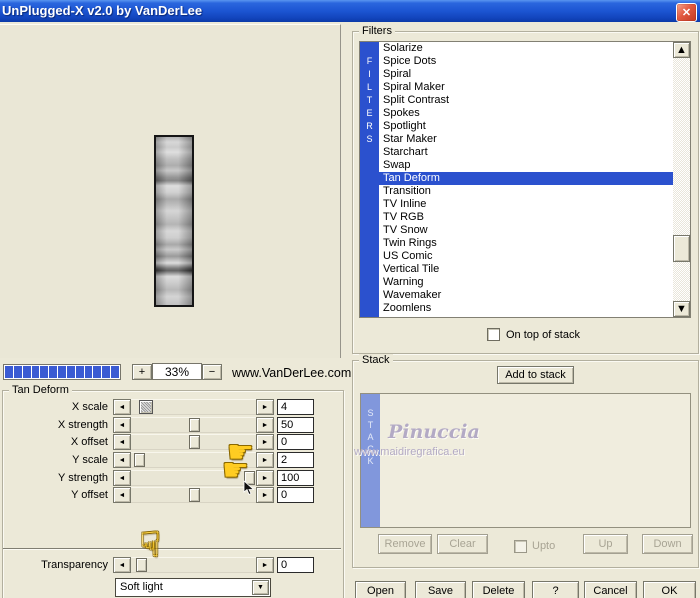 This screenshot has width=700, height=598. I want to click on filter-list-item: Star Maker, so click(526, 139).